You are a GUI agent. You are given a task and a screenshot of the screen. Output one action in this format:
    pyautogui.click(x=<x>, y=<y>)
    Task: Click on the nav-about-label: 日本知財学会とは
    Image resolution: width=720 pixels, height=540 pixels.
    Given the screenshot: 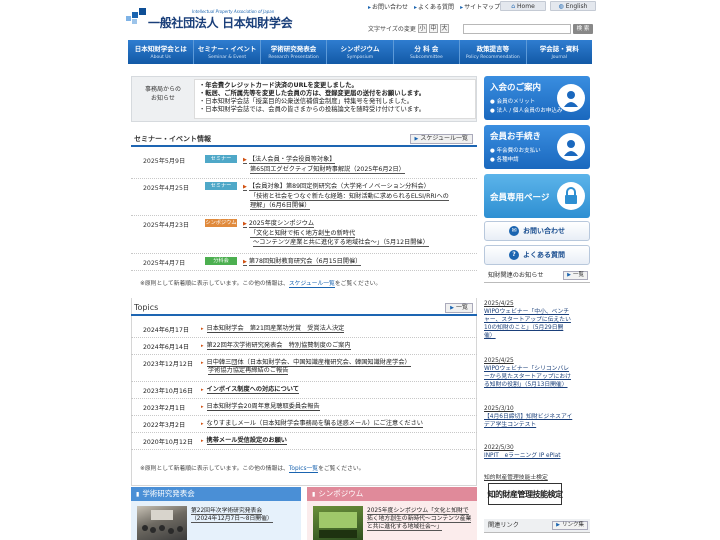 What is the action you would take?
    pyautogui.click(x=160, y=49)
    